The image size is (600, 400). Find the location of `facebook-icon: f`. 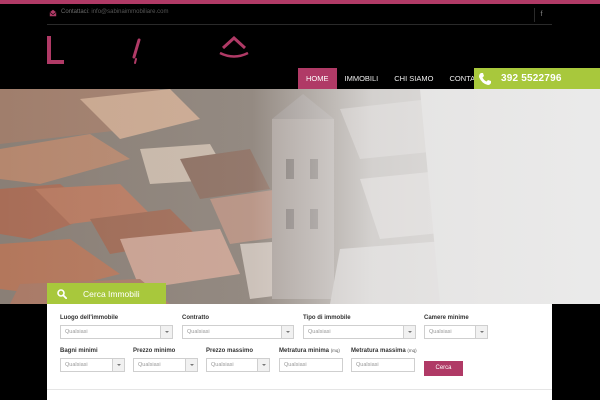

facebook-icon: f is located at coordinates (541, 15).